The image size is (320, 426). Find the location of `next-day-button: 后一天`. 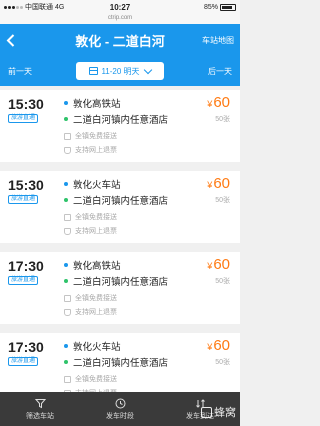

next-day-button: 后一天 is located at coordinates (220, 71).